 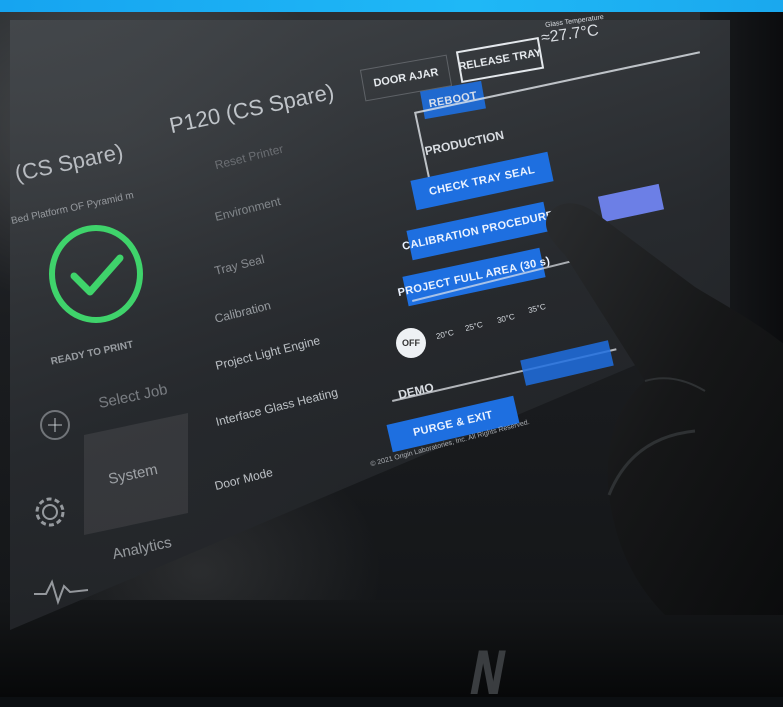 I want to click on gear-icon, so click(x=50, y=512).